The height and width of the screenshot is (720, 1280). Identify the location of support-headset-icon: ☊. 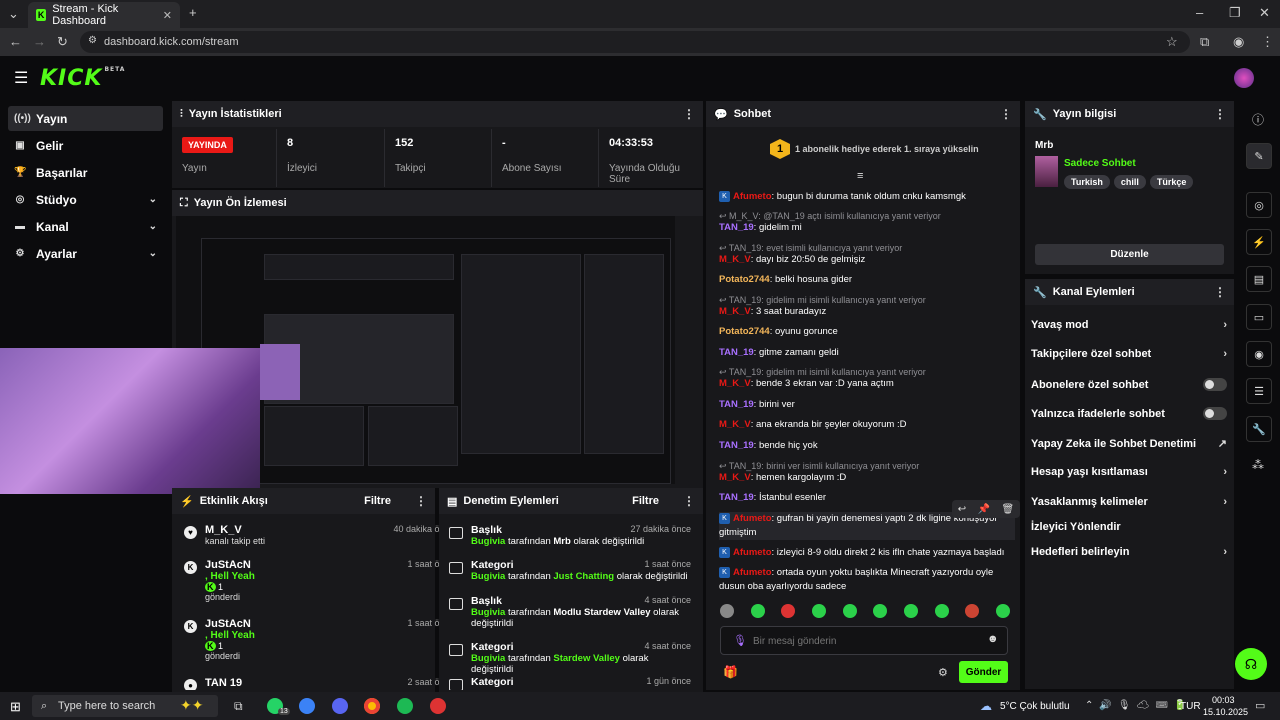
(1251, 664).